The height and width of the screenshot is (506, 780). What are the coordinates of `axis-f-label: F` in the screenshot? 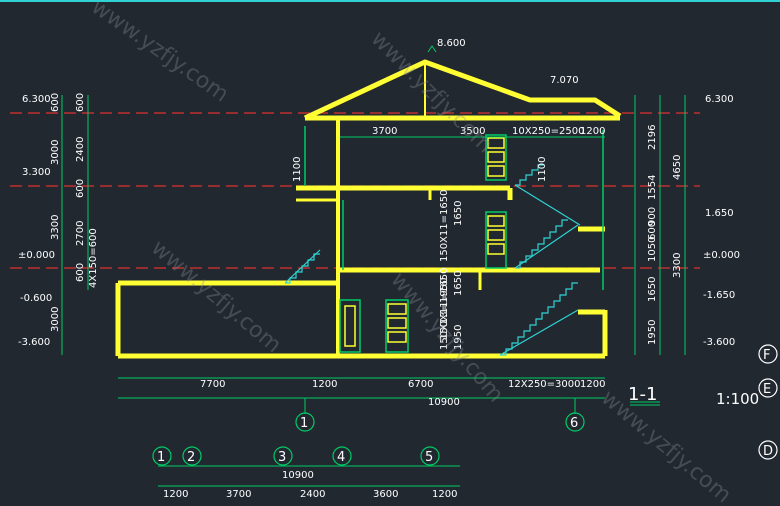 It's located at (766, 355).